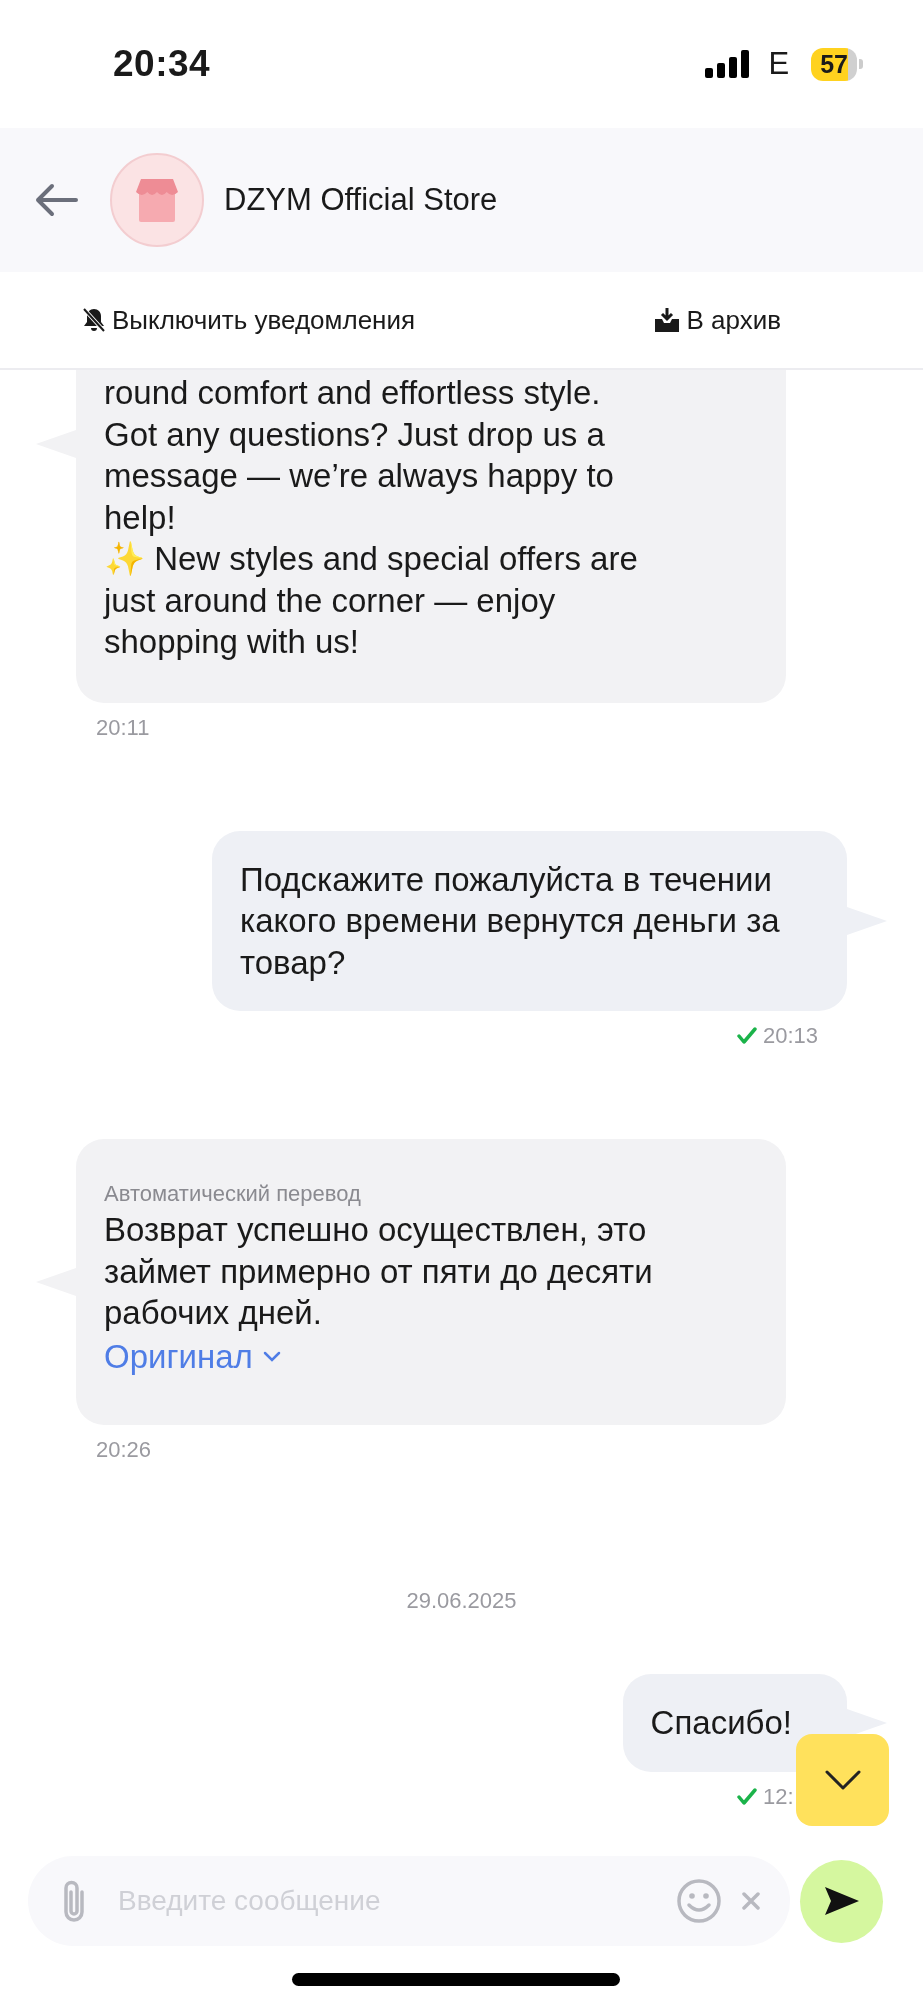  Describe the element at coordinates (779, 1796) in the screenshot. I see `message-time: 12:` at that location.